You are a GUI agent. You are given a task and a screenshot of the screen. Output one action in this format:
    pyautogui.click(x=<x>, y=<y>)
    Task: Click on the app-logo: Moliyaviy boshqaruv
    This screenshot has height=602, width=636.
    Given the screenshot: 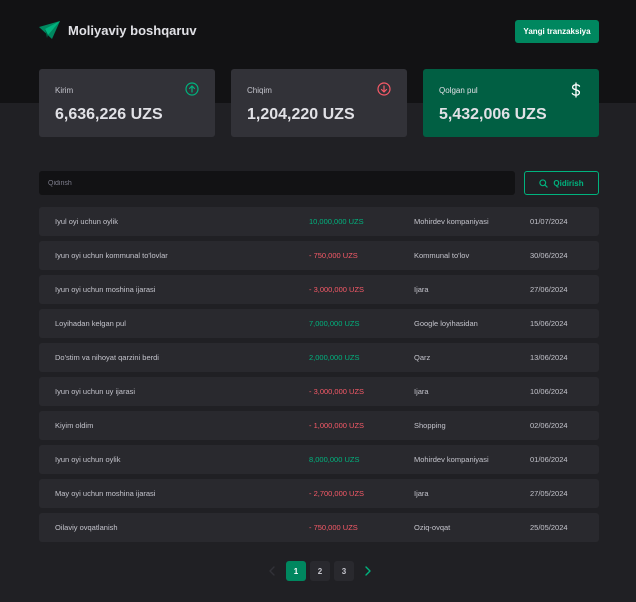 What is the action you would take?
    pyautogui.click(x=118, y=30)
    